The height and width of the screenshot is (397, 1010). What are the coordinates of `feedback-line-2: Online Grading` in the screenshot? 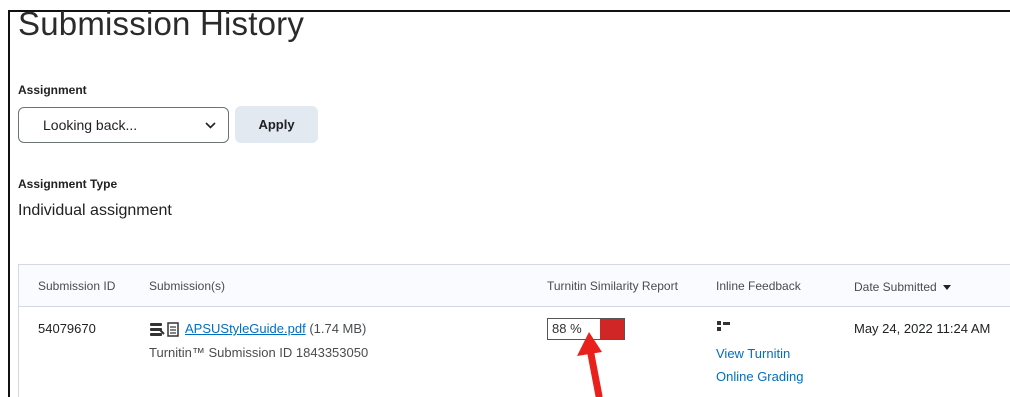 It's located at (760, 376).